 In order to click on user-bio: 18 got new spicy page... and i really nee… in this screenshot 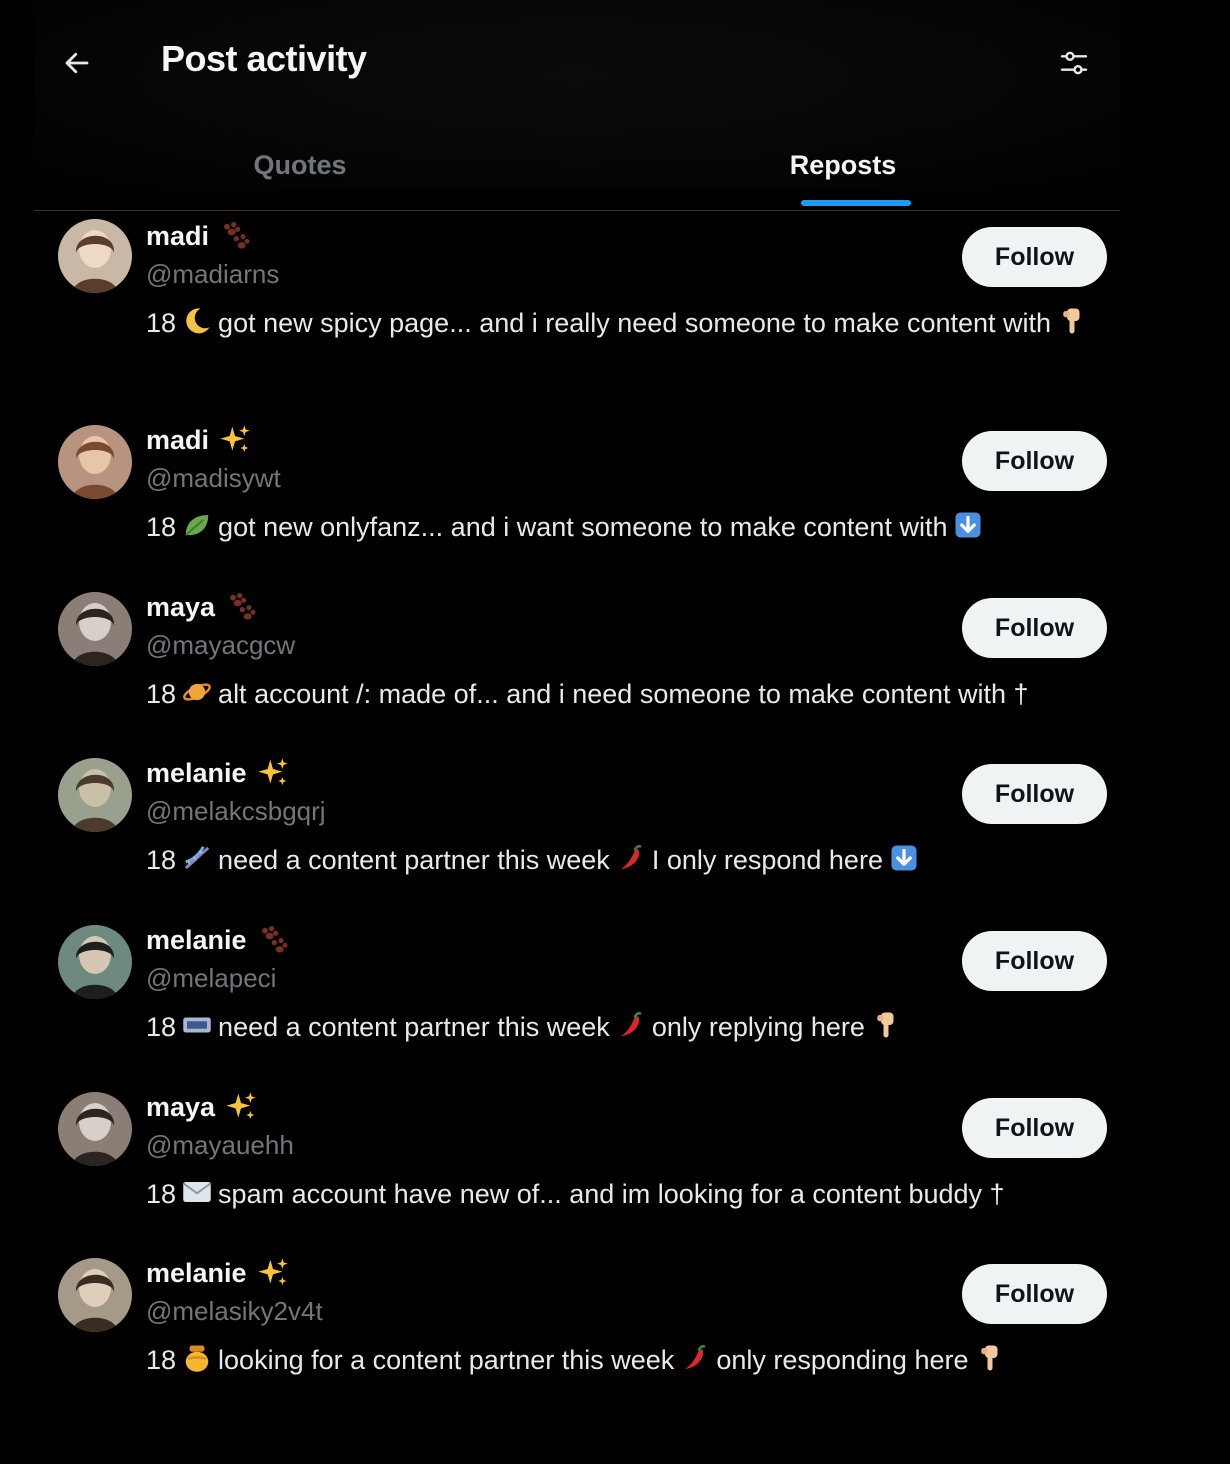, I will do `click(628, 322)`.